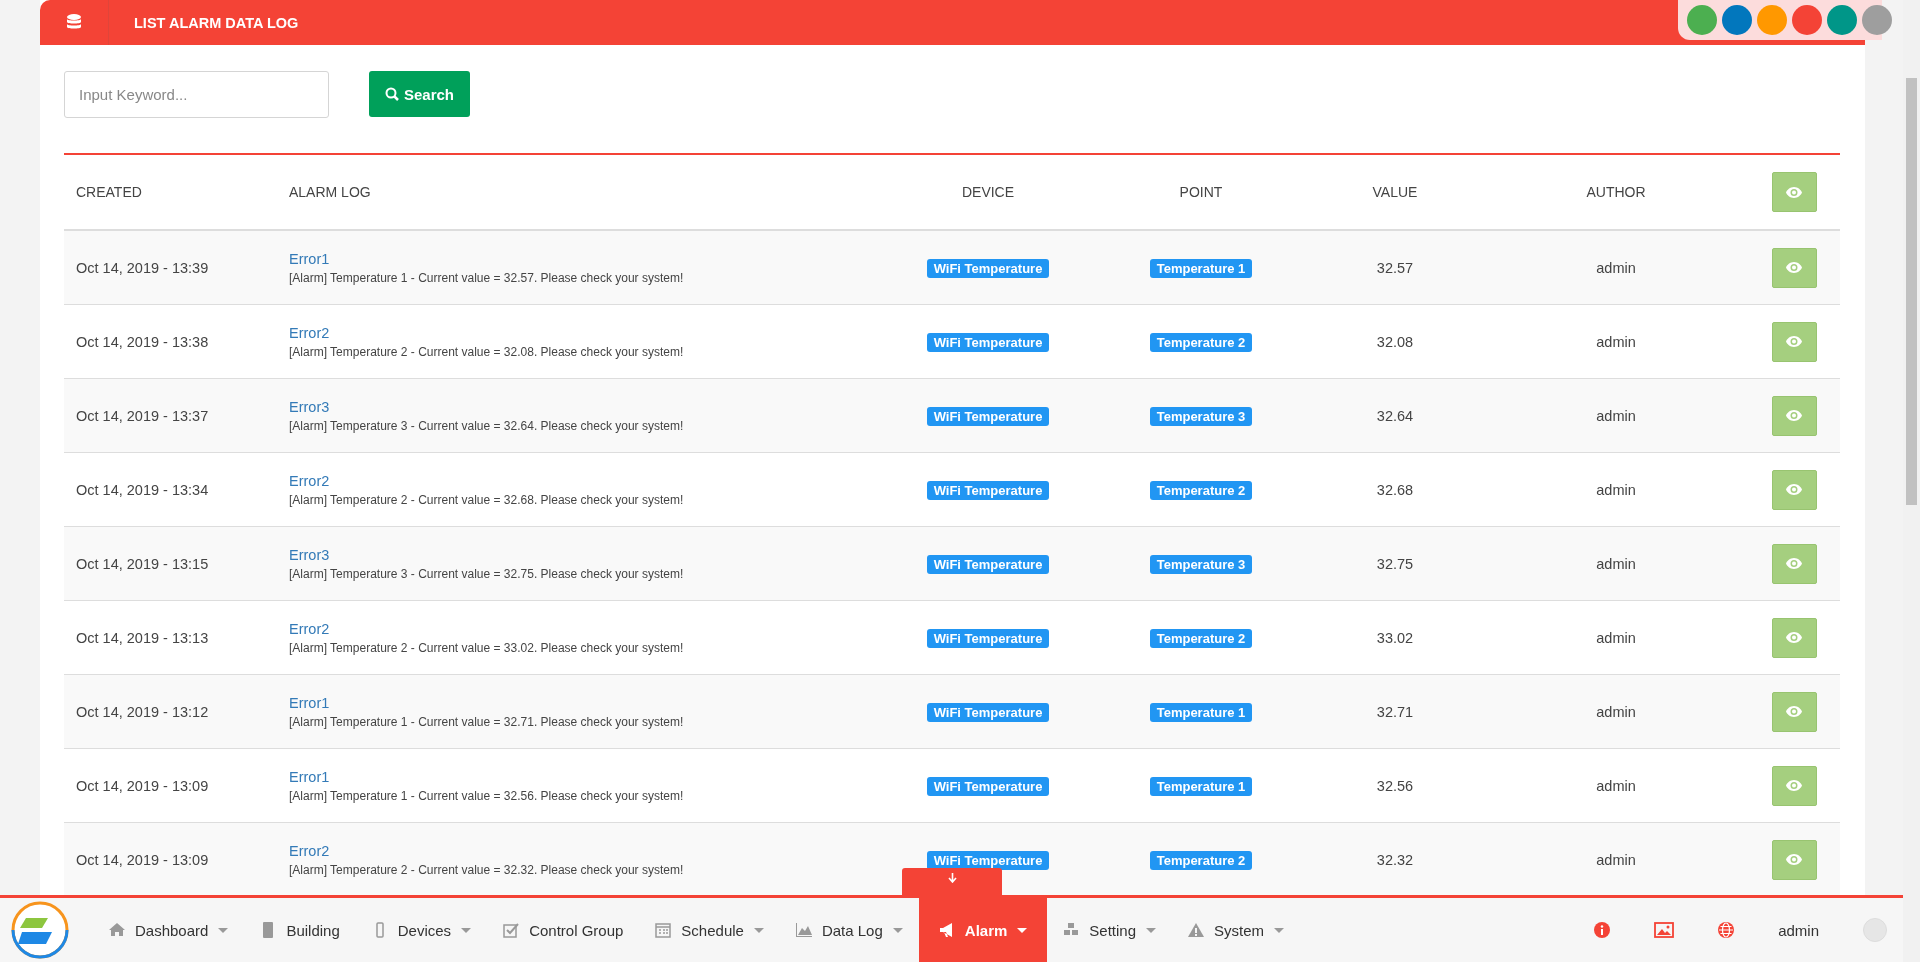 This screenshot has width=1920, height=962. I want to click on column-header: DEVICE, so click(988, 192).